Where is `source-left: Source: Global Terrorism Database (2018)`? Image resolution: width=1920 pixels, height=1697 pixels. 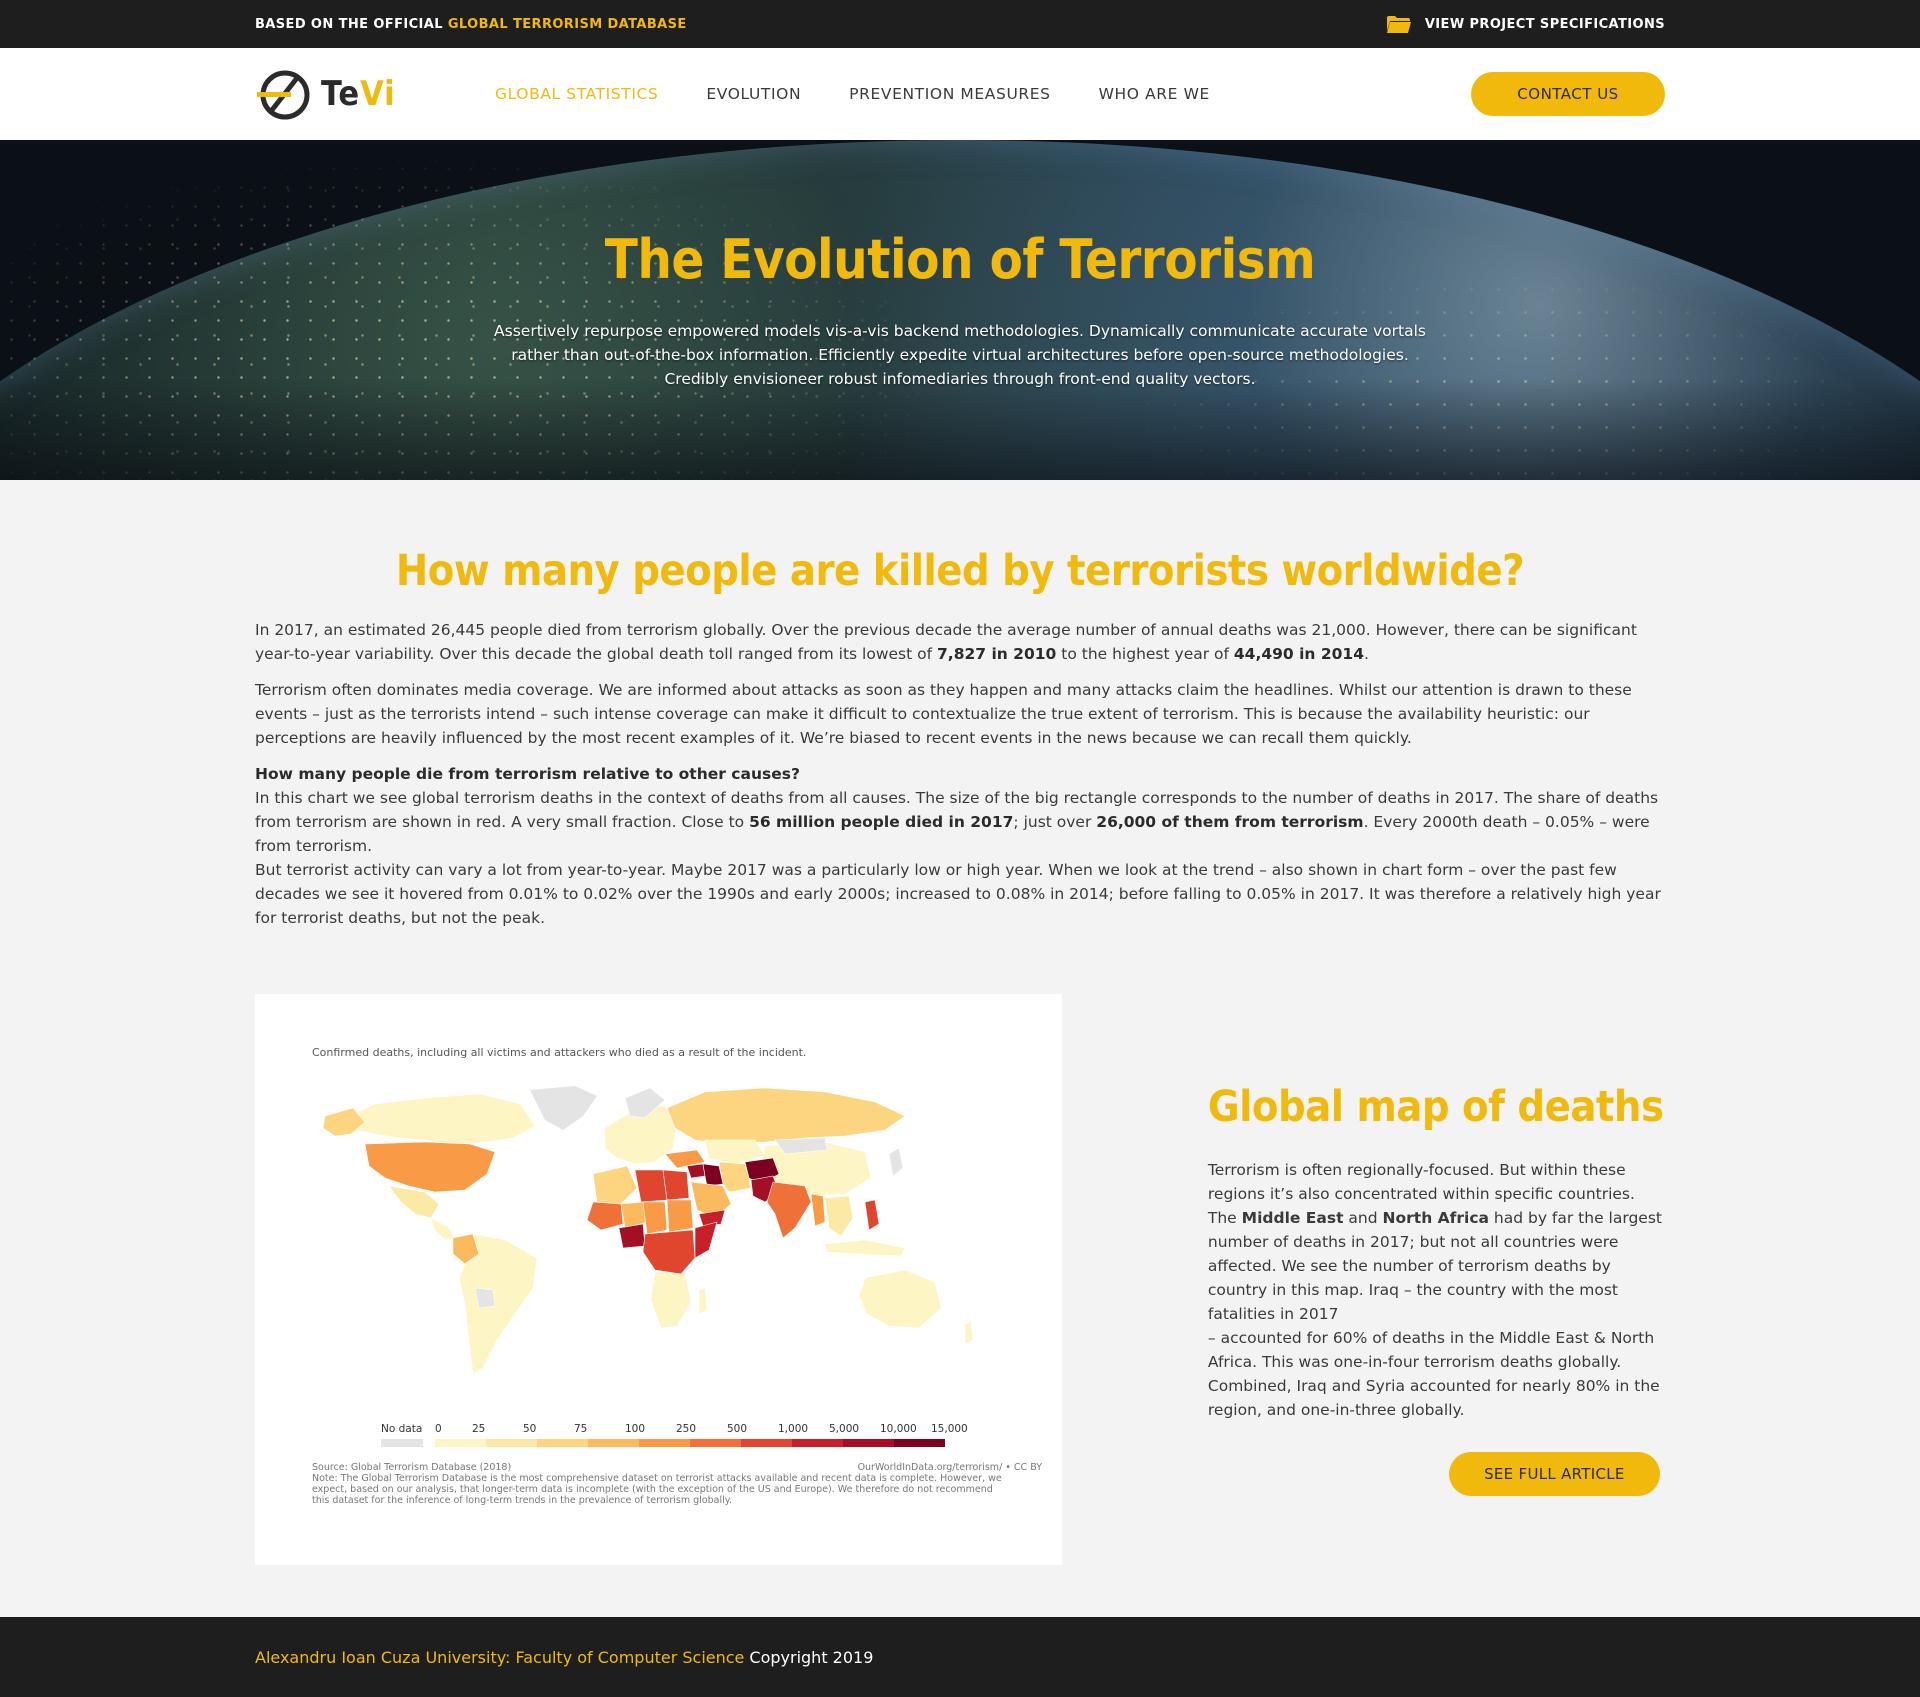 source-left: Source: Global Terrorism Database (2018) is located at coordinates (412, 1467).